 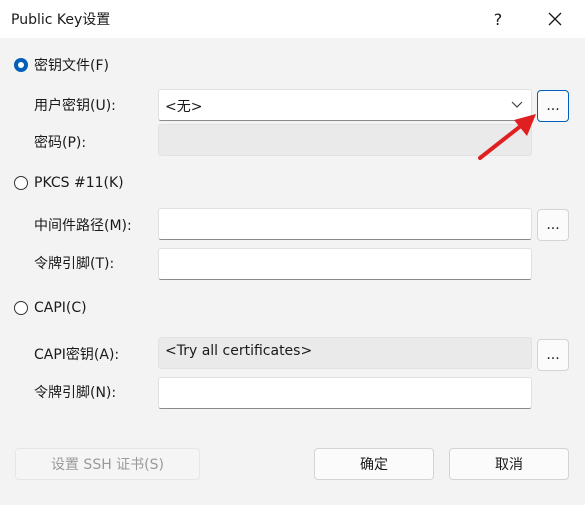 I want to click on radio-capi: CAPI(C), so click(x=50, y=308).